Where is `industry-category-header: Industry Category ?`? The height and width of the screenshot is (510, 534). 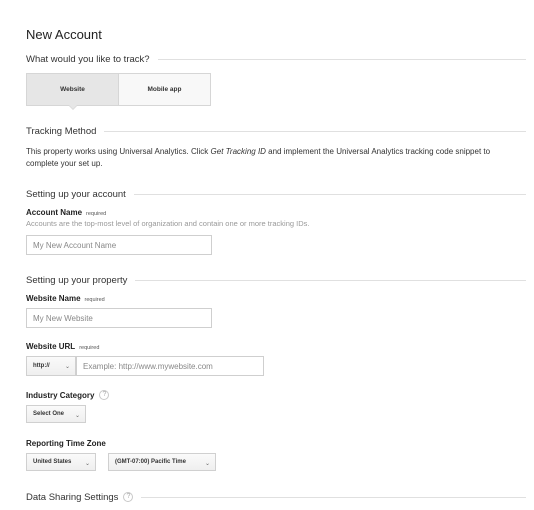
industry-category-header: Industry Category ? is located at coordinates (86, 395).